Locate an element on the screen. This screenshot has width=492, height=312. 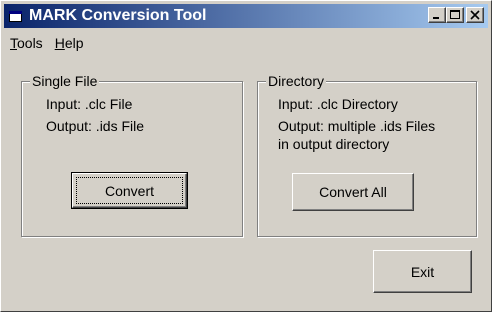
minimize-button is located at coordinates (437, 15).